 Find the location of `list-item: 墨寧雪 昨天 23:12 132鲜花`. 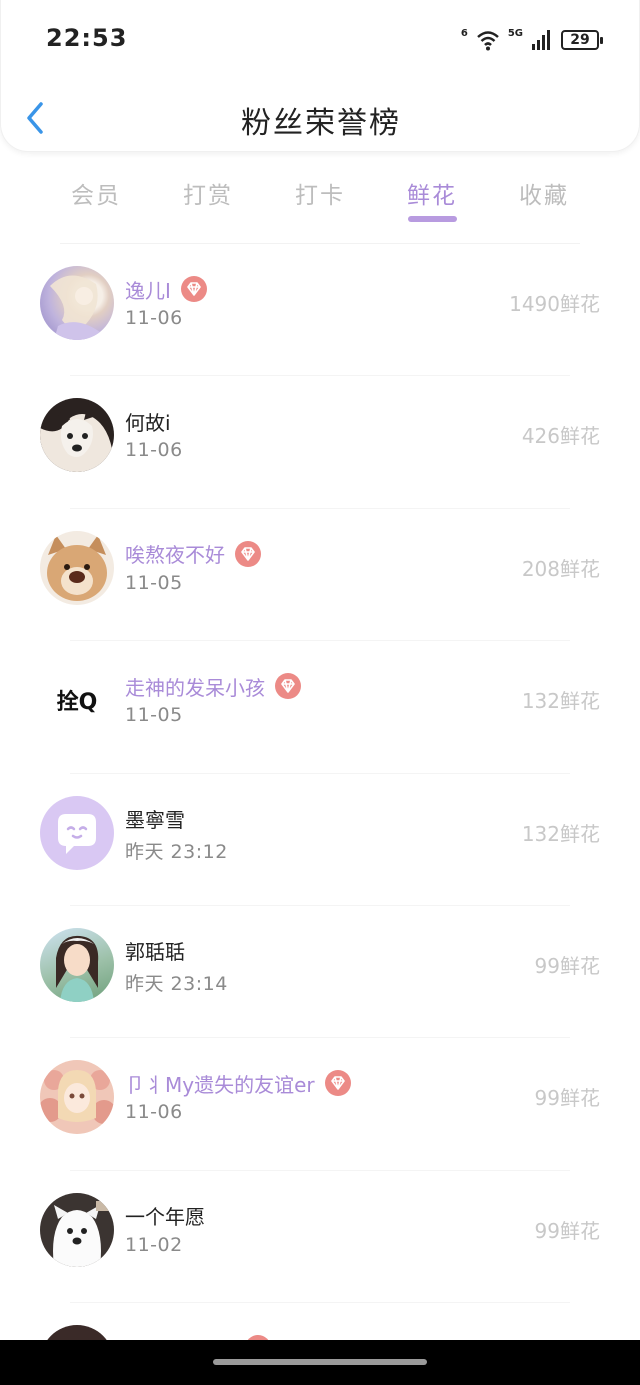

list-item: 墨寧雪 昨天 23:12 132鲜花 is located at coordinates (320, 840).